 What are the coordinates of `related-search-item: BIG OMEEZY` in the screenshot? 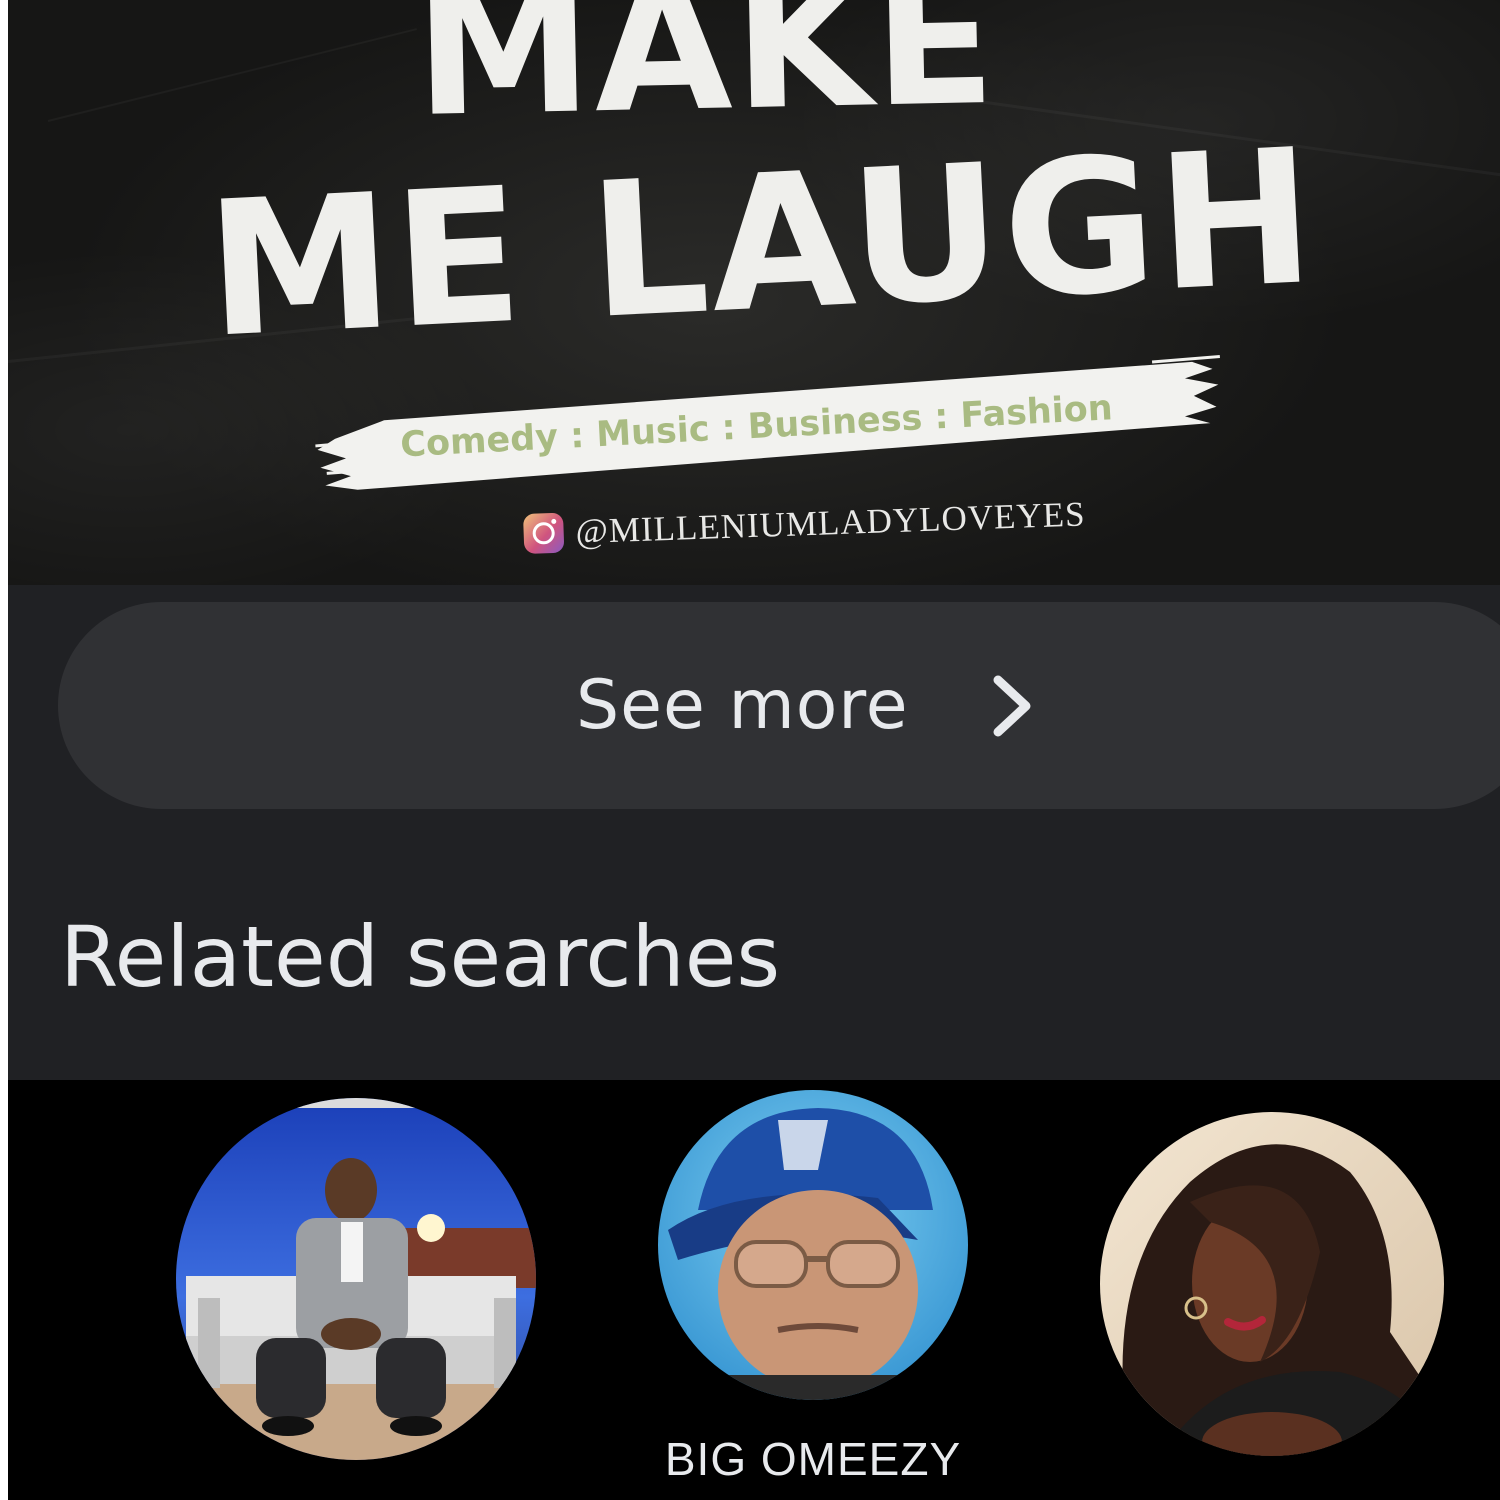 It's located at (813, 1295).